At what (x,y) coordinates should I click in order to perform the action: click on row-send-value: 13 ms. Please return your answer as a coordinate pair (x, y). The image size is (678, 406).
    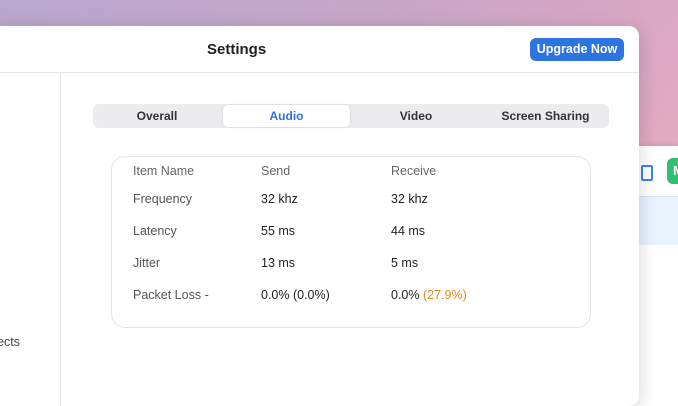
    Looking at the image, I should click on (278, 263).